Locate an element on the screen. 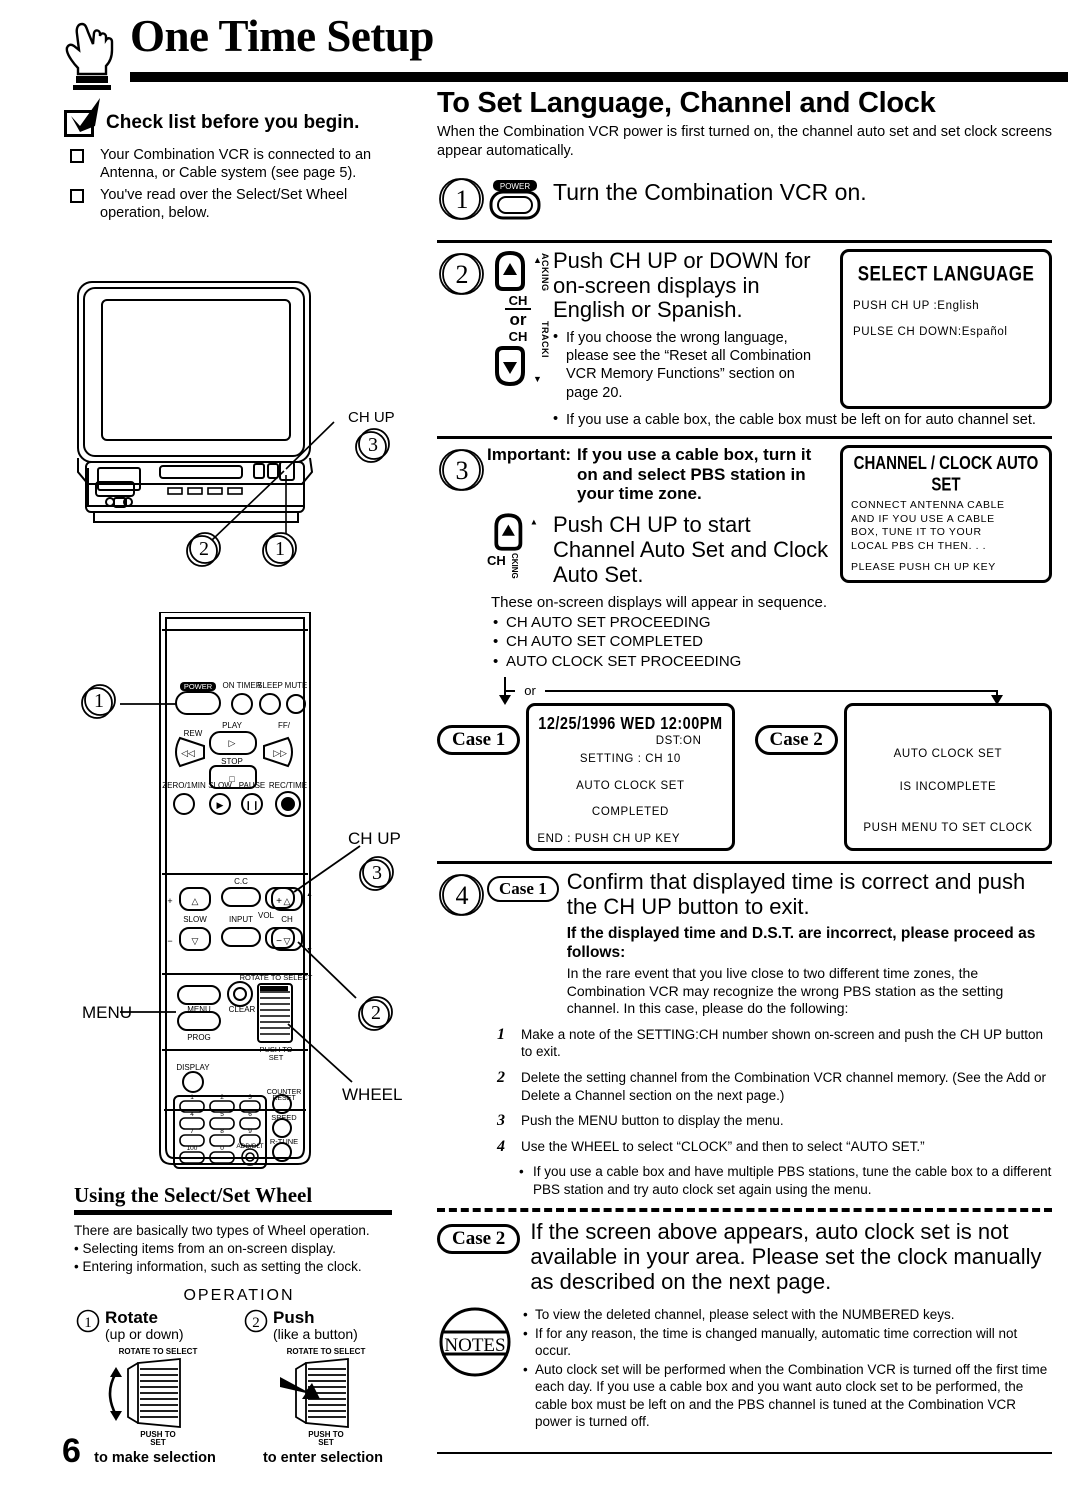  svg-text: ROTATE TO SELECT is located at coordinates (326, 1351).